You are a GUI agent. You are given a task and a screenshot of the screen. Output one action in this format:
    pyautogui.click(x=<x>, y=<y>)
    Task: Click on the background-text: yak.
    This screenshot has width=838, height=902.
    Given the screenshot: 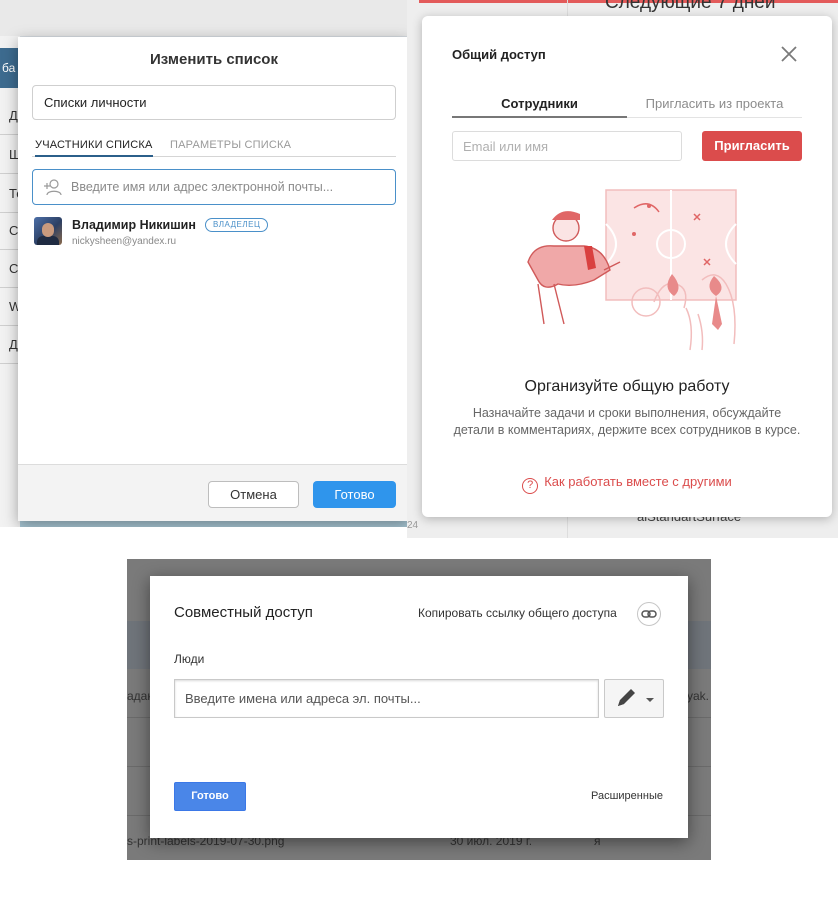 What is the action you would take?
    pyautogui.click(x=698, y=696)
    